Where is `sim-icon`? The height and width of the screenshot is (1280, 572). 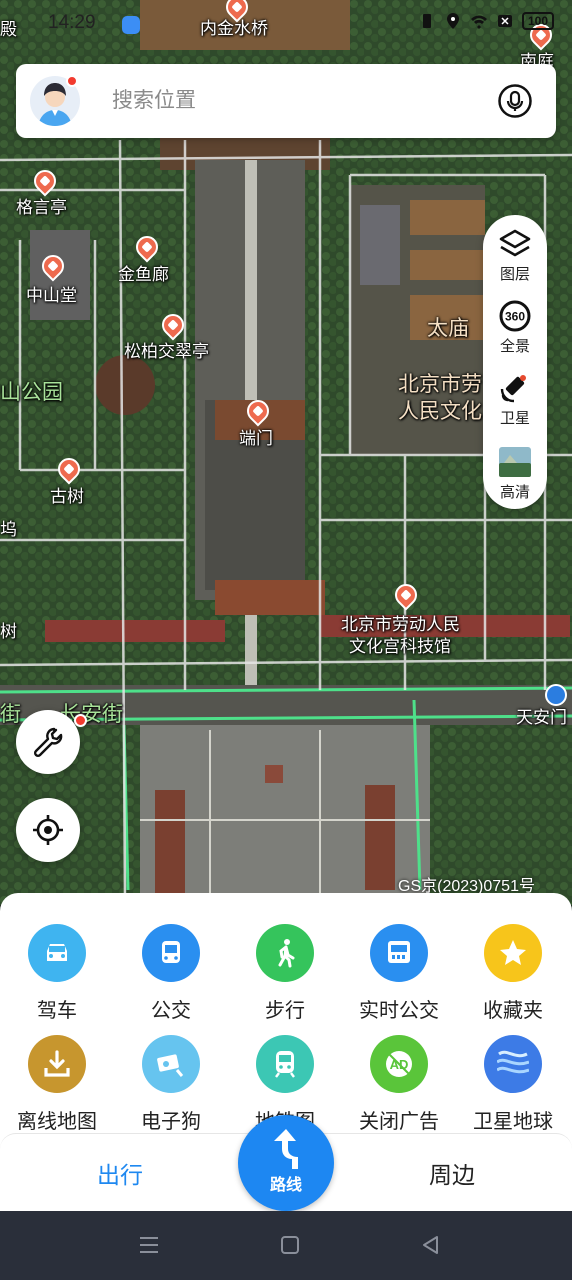 sim-icon is located at coordinates (504, 21).